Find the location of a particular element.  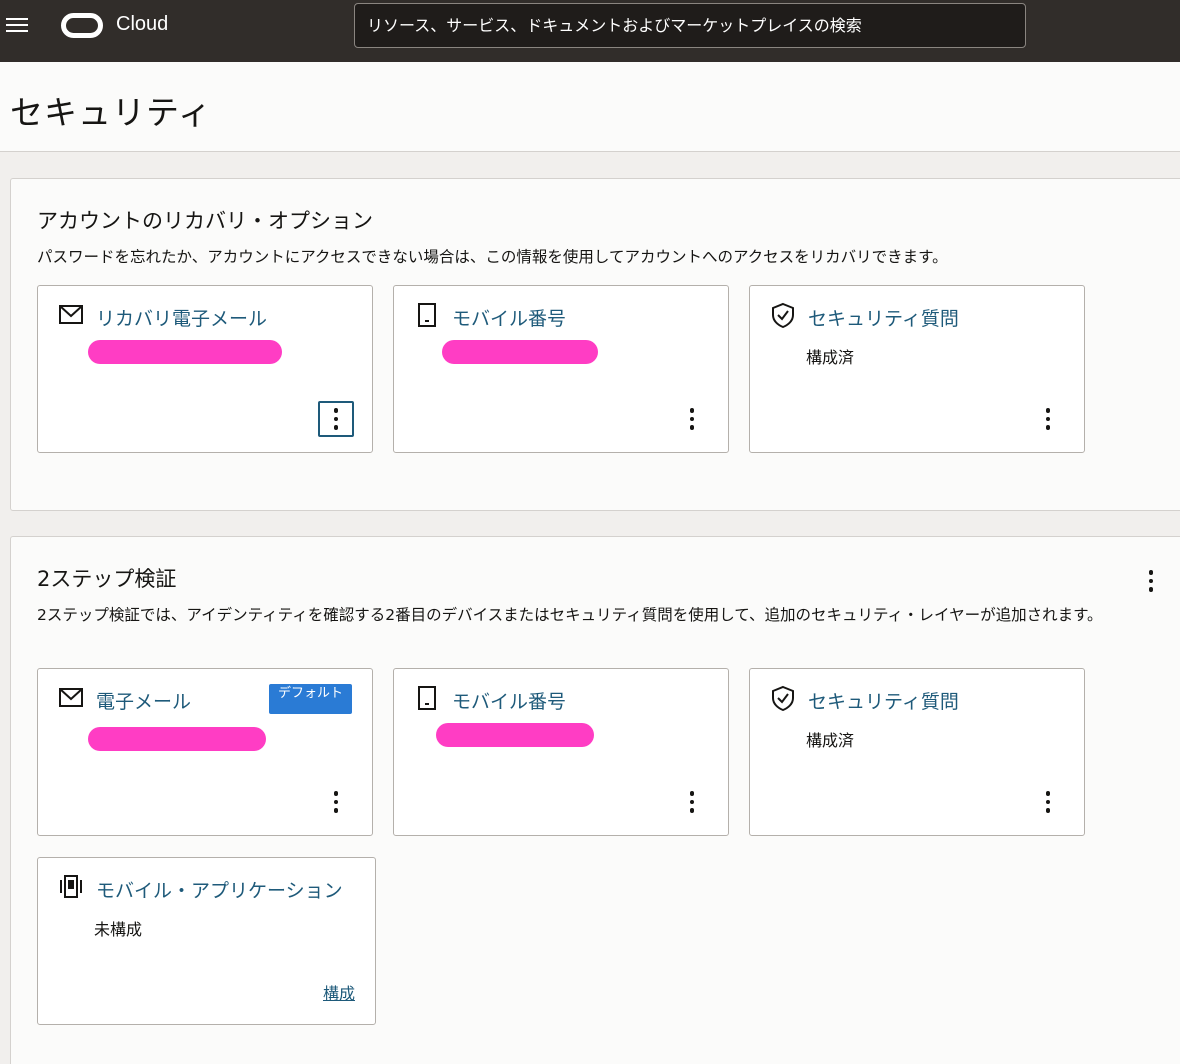

card-title: リカバリ電子メール is located at coordinates (181, 317).